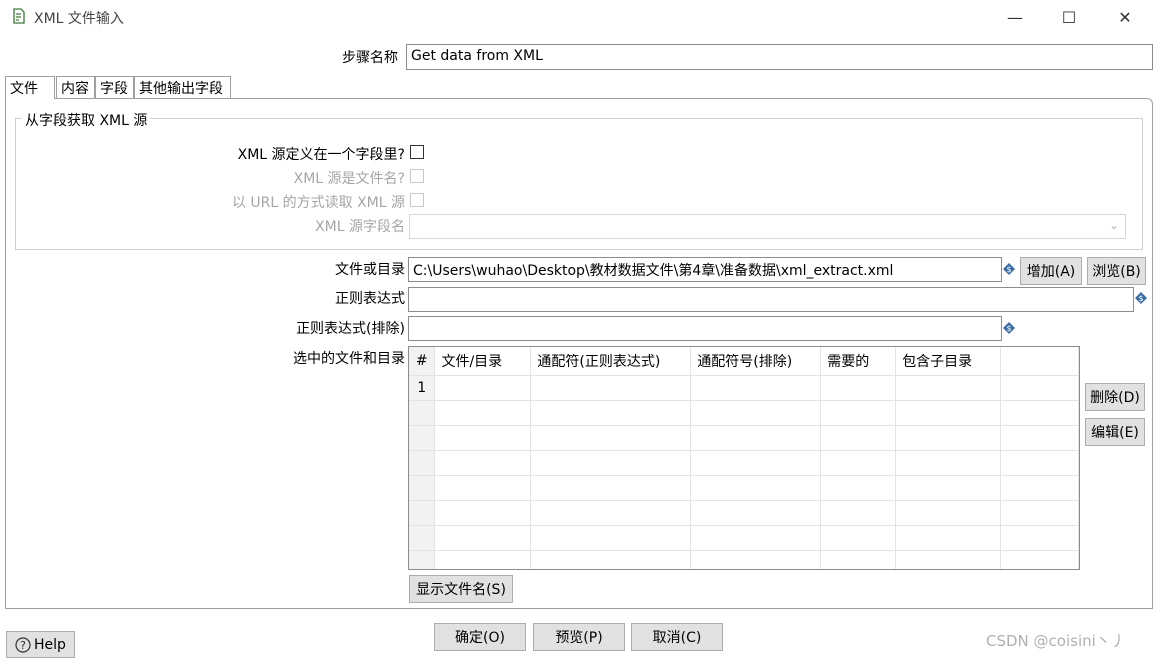 The width and height of the screenshot is (1154, 658). Describe the element at coordinates (779, 57) in the screenshot. I see `step-name-input: Get data from XML` at that location.